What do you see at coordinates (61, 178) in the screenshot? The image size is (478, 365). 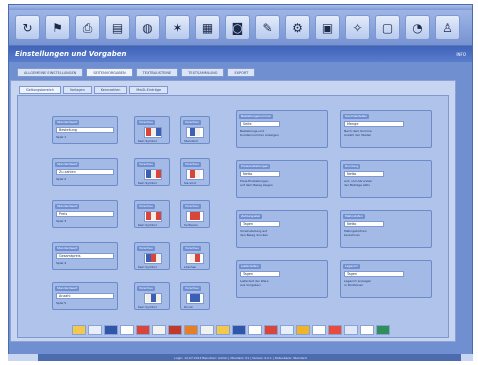 I see `group-sub: Spiel 2` at bounding box center [61, 178].